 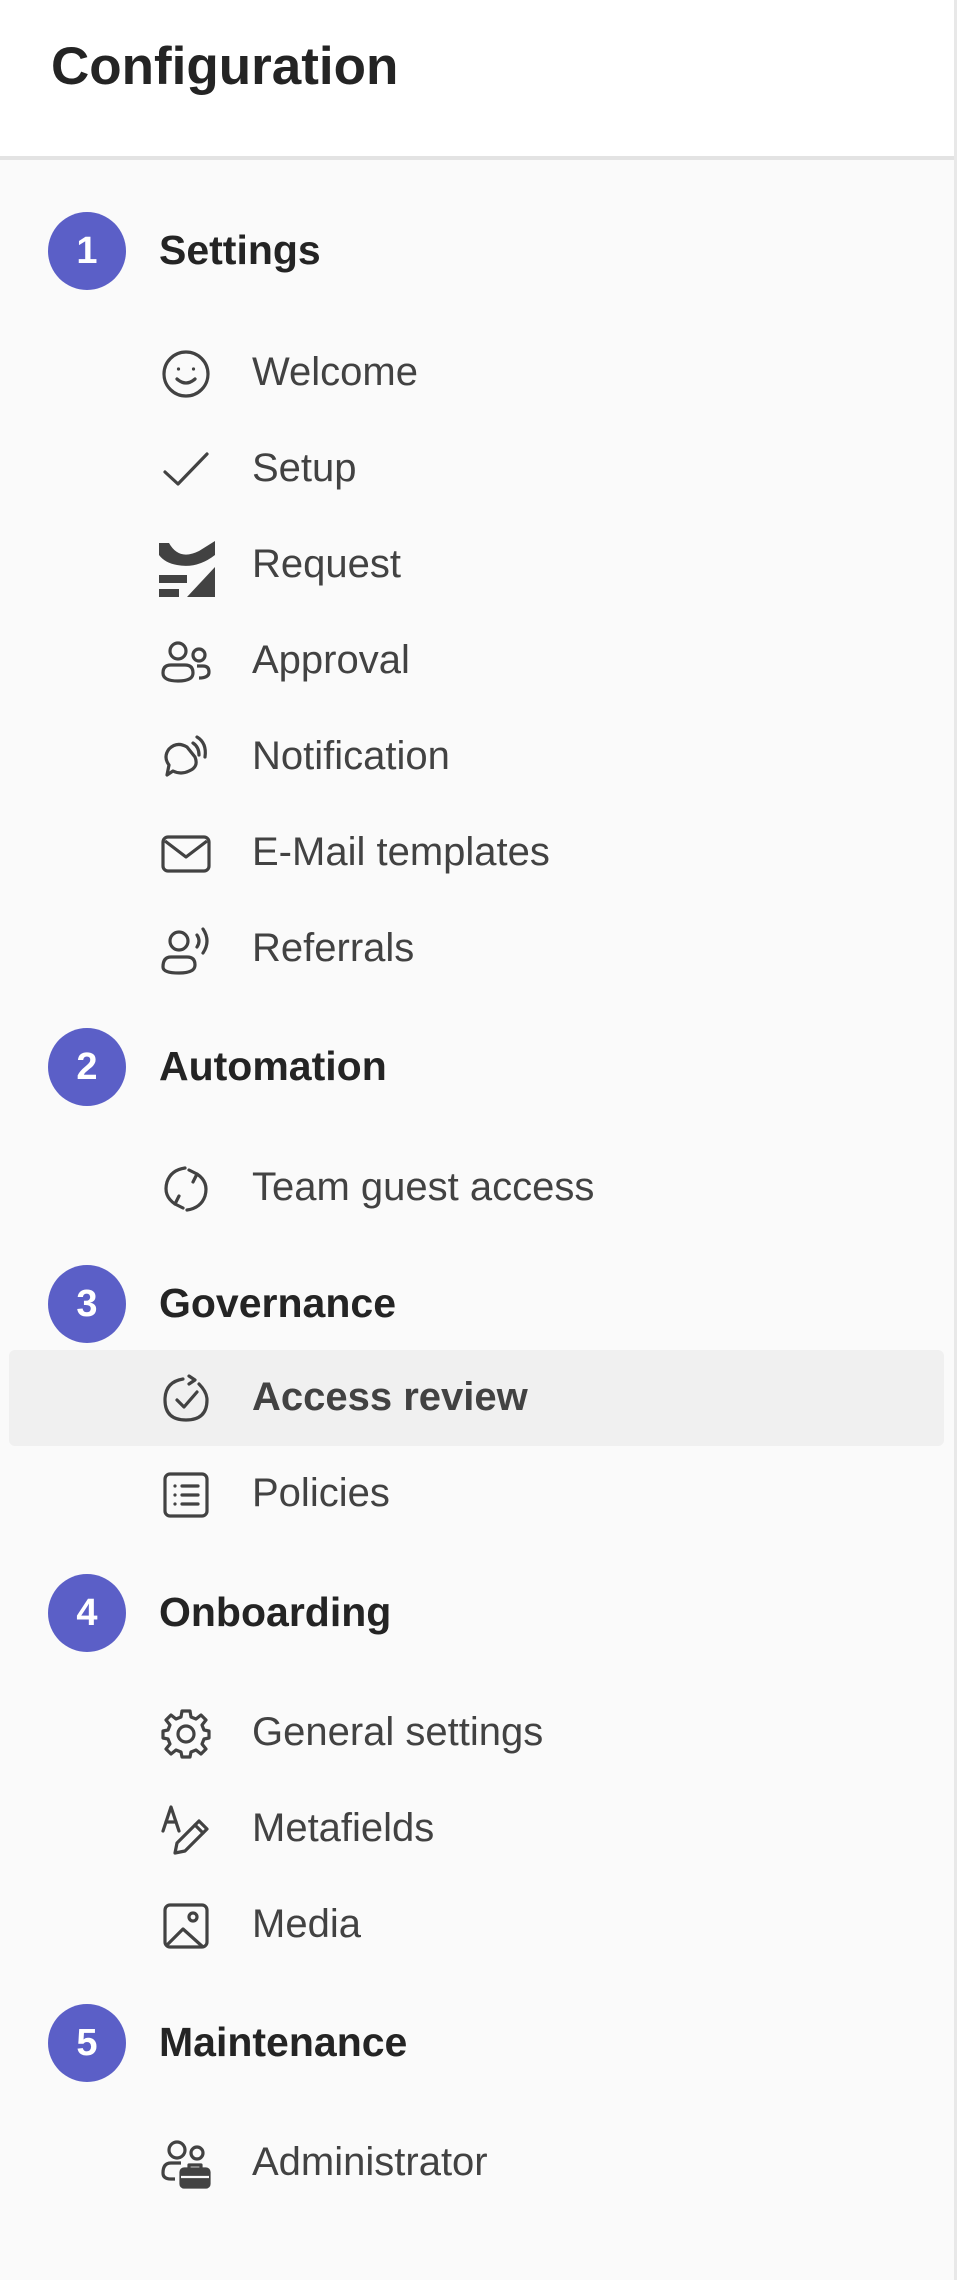 I want to click on nav-item-label: Approval, so click(x=331, y=660).